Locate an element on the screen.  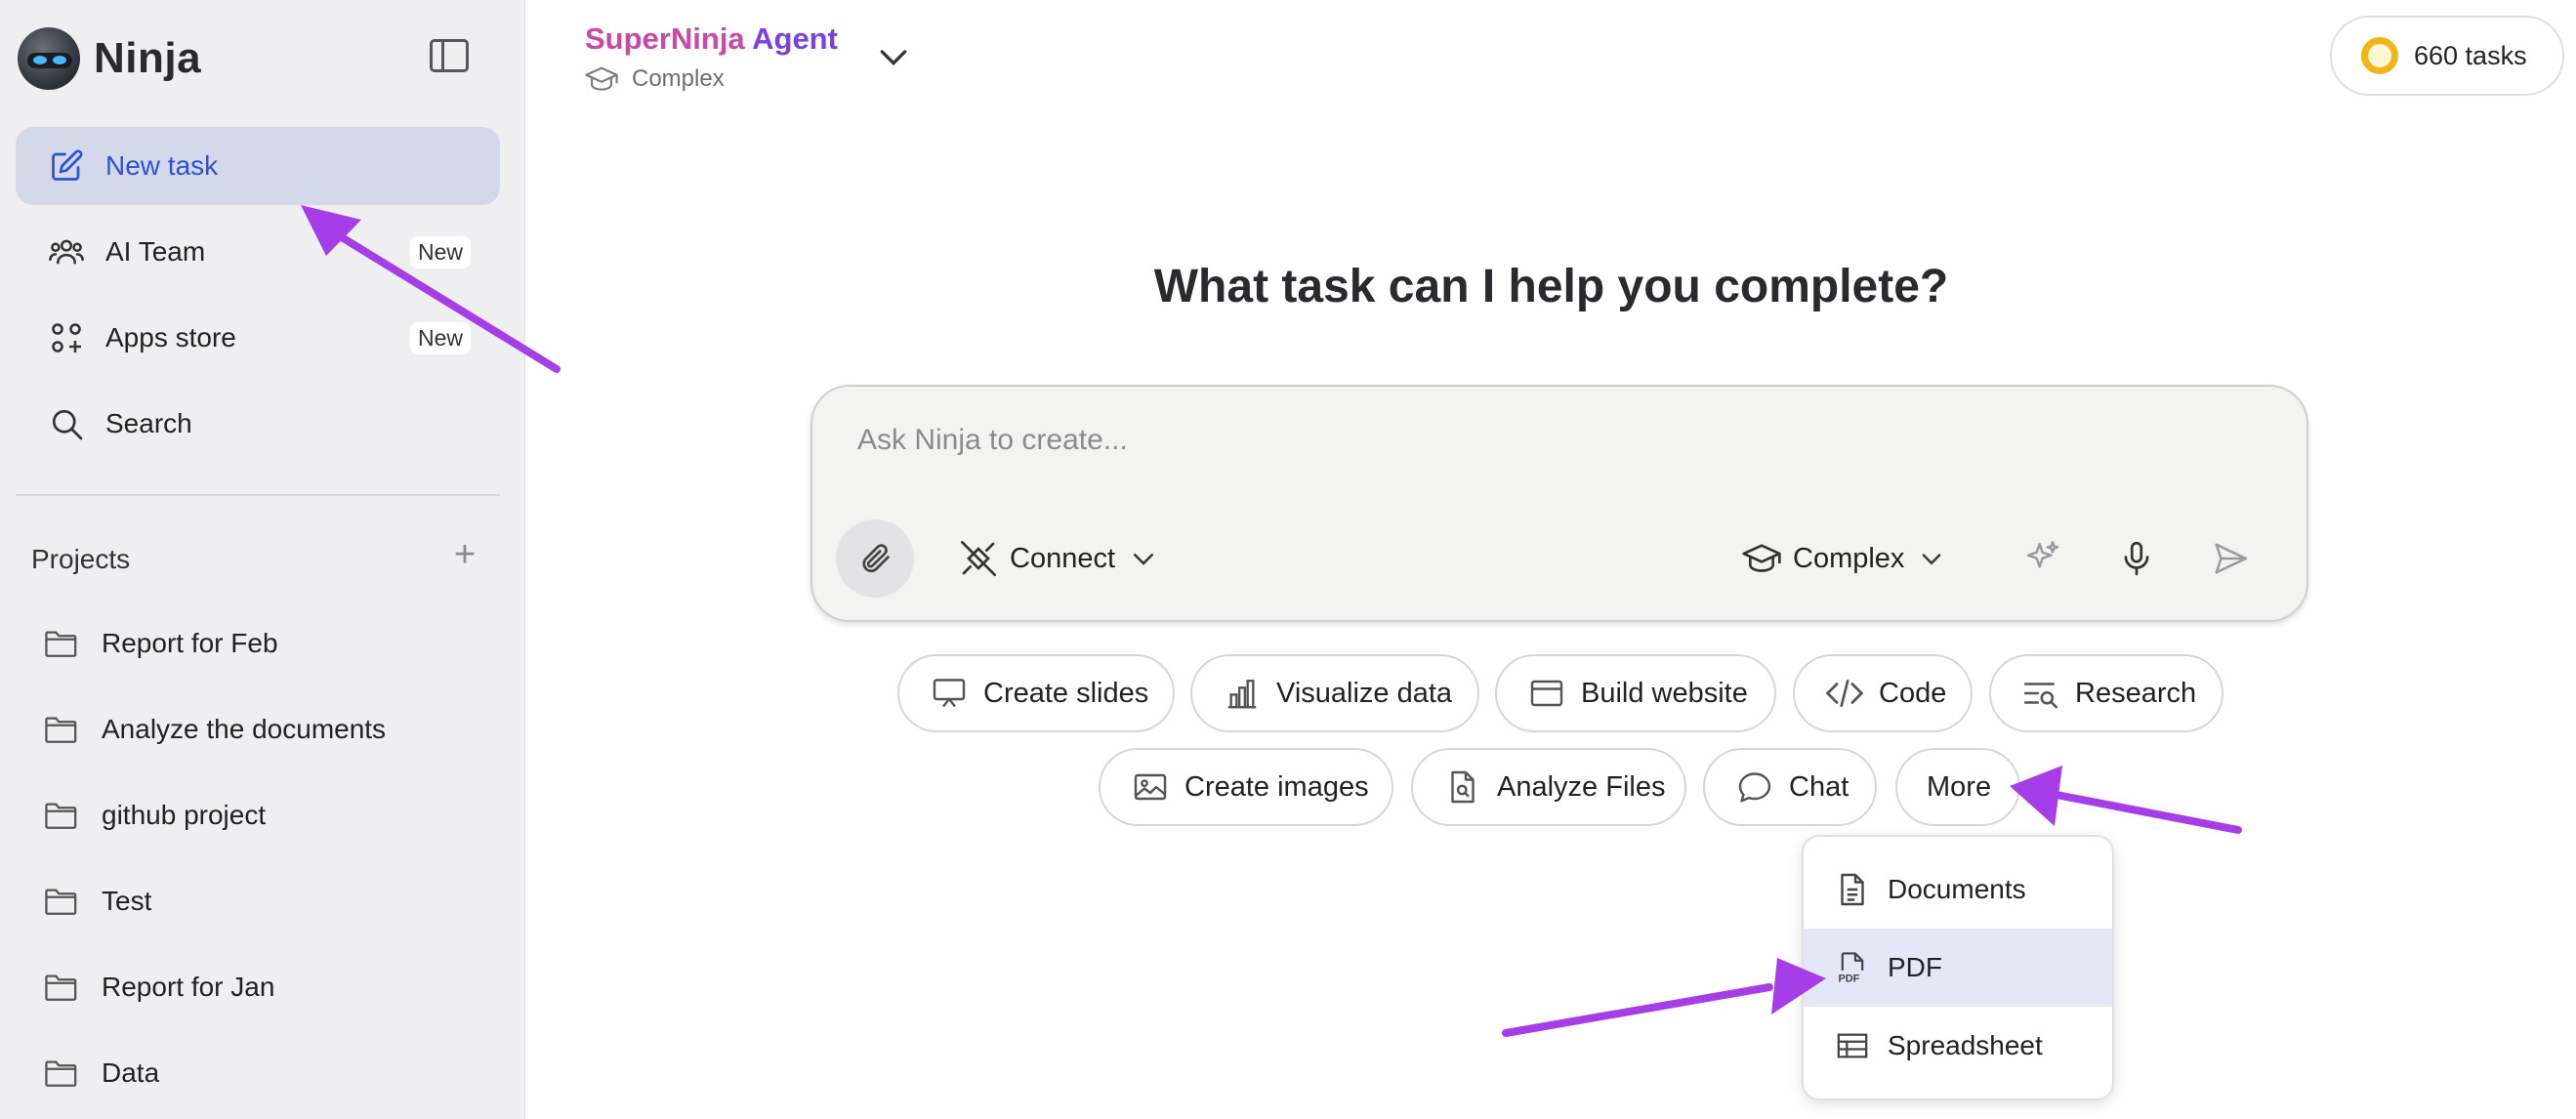
project-item: github project is located at coordinates (155, 816).